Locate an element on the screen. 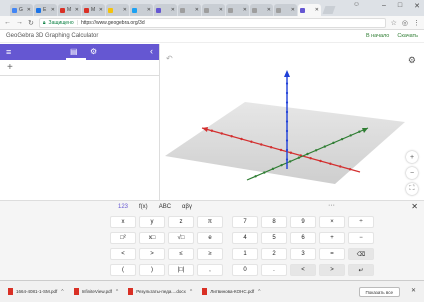 The height and width of the screenshot is (302, 424). keyboard-key: − is located at coordinates (361, 238).